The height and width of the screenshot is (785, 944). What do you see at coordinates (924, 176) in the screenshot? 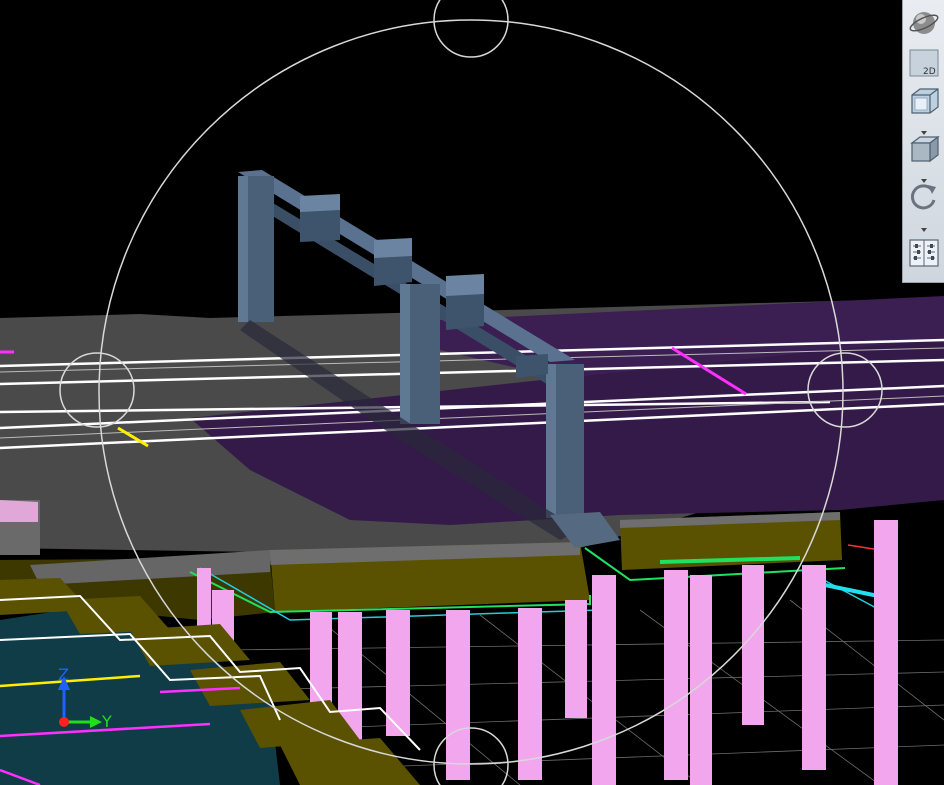
I see `shaded-cube-dropdown` at bounding box center [924, 176].